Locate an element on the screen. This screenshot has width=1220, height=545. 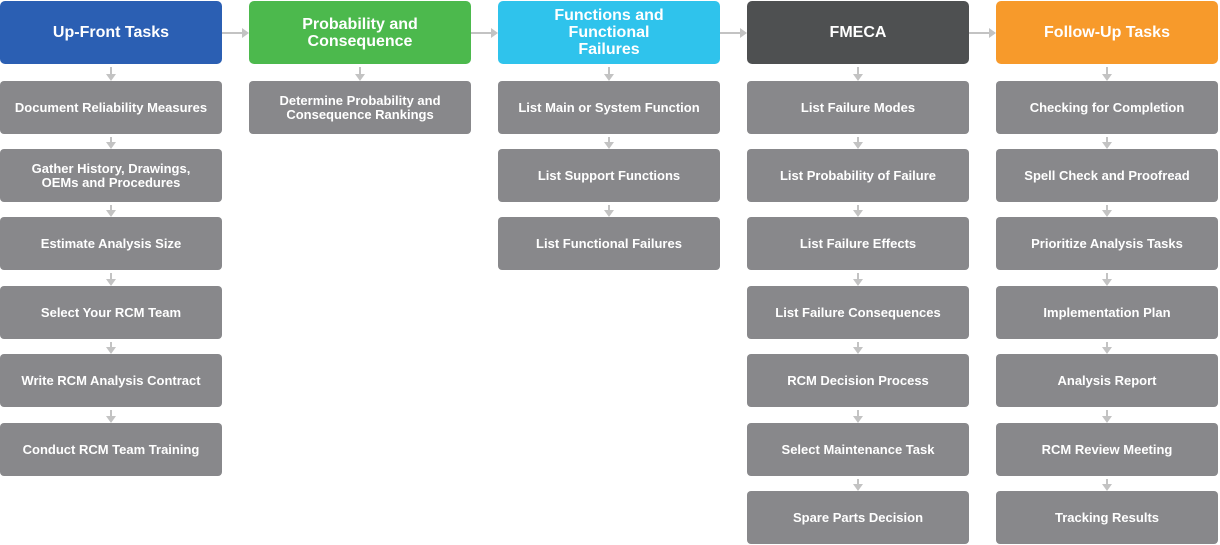
step-box: Analysis Report is located at coordinates (1107, 380).